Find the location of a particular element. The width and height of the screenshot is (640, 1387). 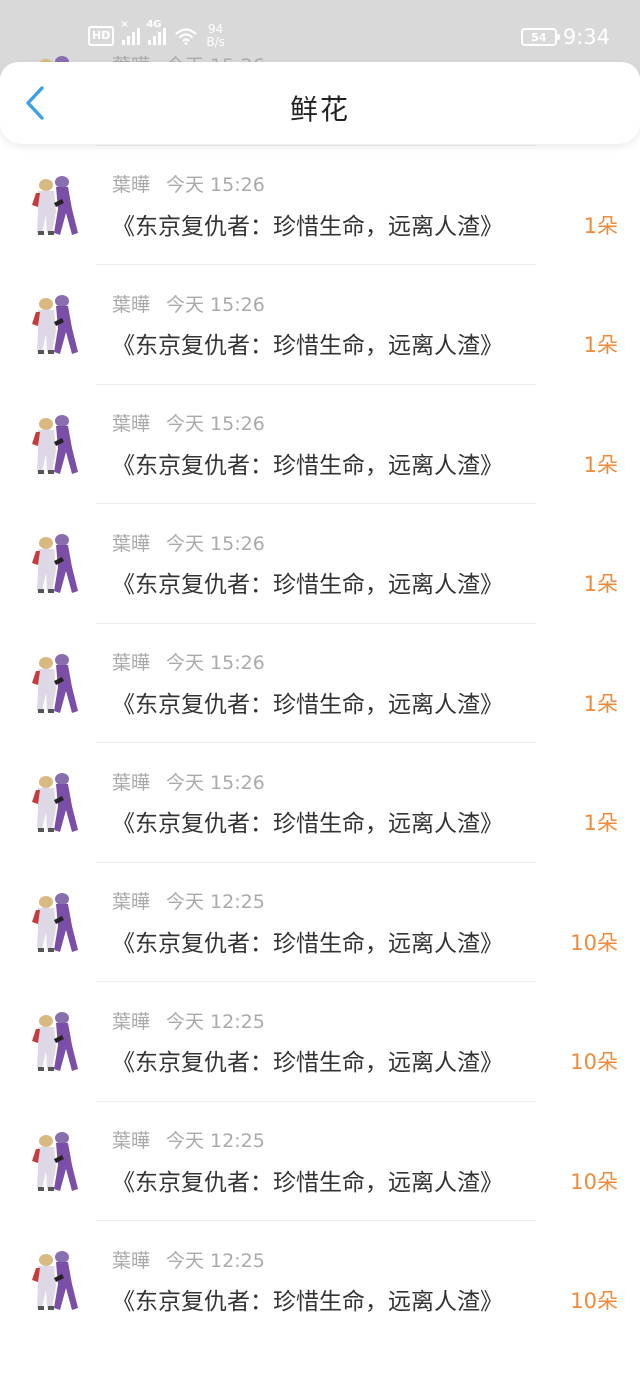

page-title: 鲜花 is located at coordinates (319, 109).